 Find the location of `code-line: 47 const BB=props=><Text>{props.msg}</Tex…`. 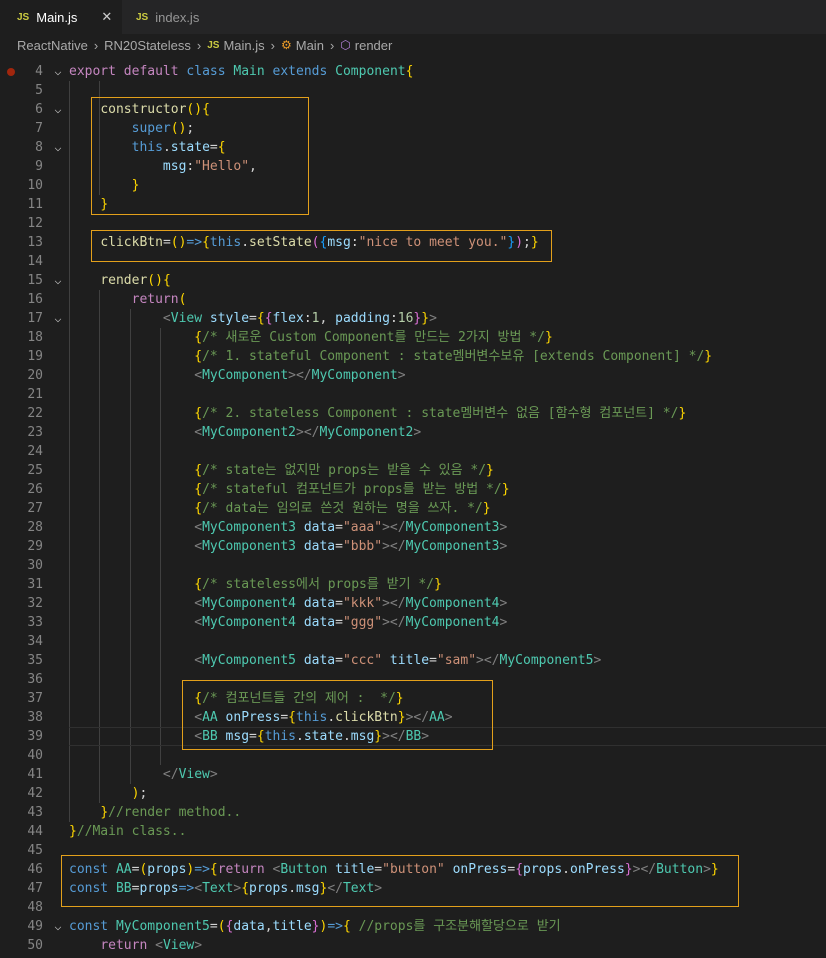

code-line: 47 const BB=props=><Text>{props.msg}</Tex… is located at coordinates (413, 888).